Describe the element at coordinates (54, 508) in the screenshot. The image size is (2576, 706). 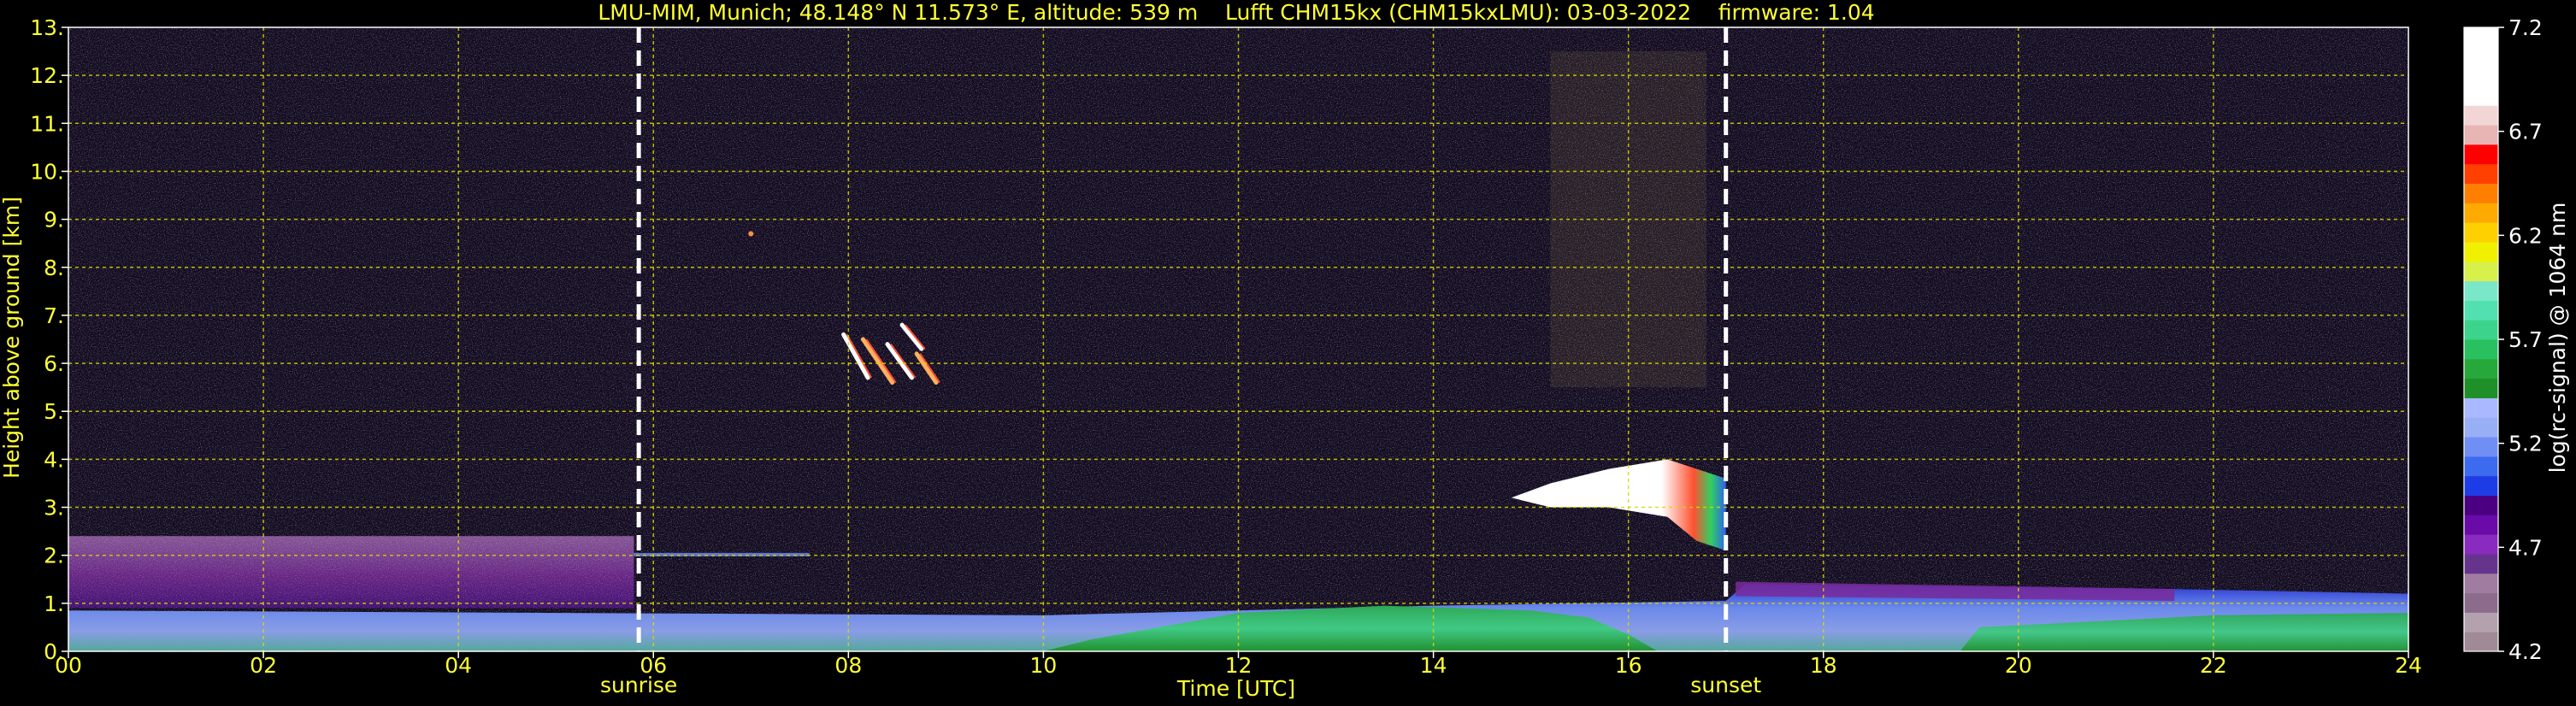
I see `y-tick-label: 3.` at that location.